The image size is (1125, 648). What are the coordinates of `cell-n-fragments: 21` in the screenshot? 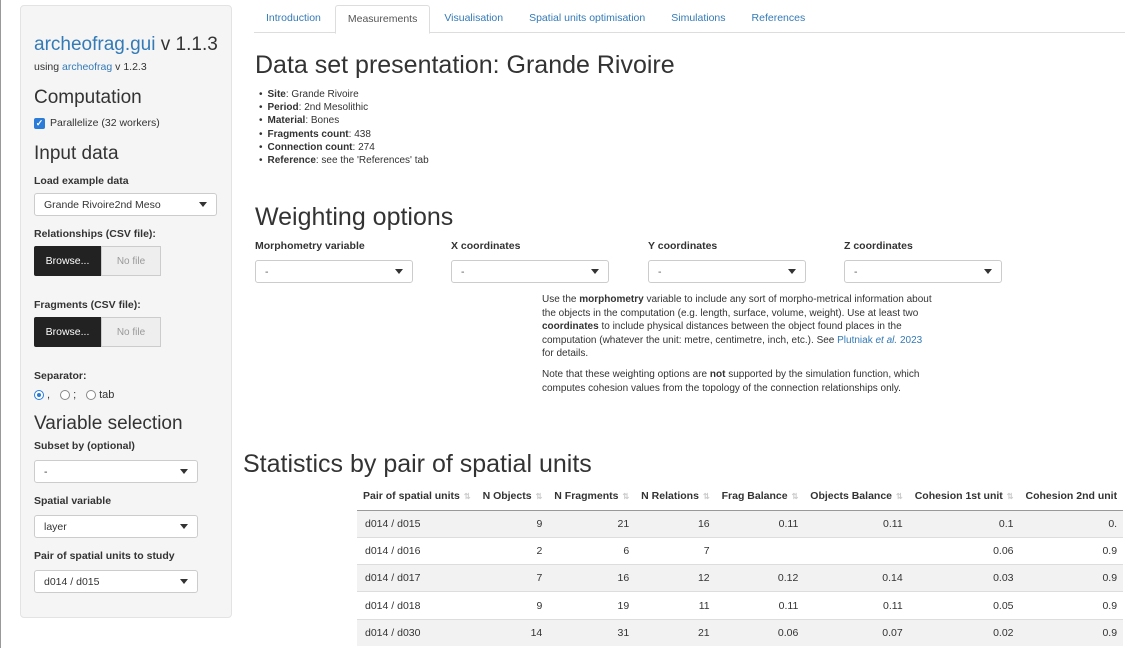 It's located at (592, 523).